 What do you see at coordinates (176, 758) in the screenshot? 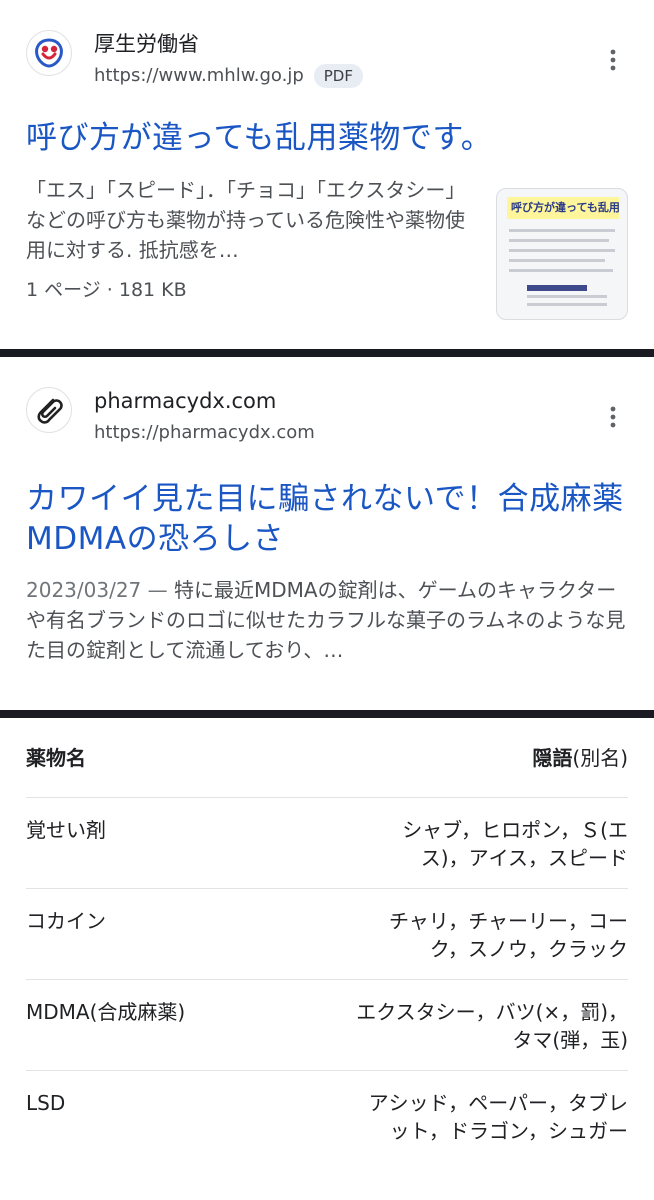
I see `header-drug-name: 薬物名` at bounding box center [176, 758].